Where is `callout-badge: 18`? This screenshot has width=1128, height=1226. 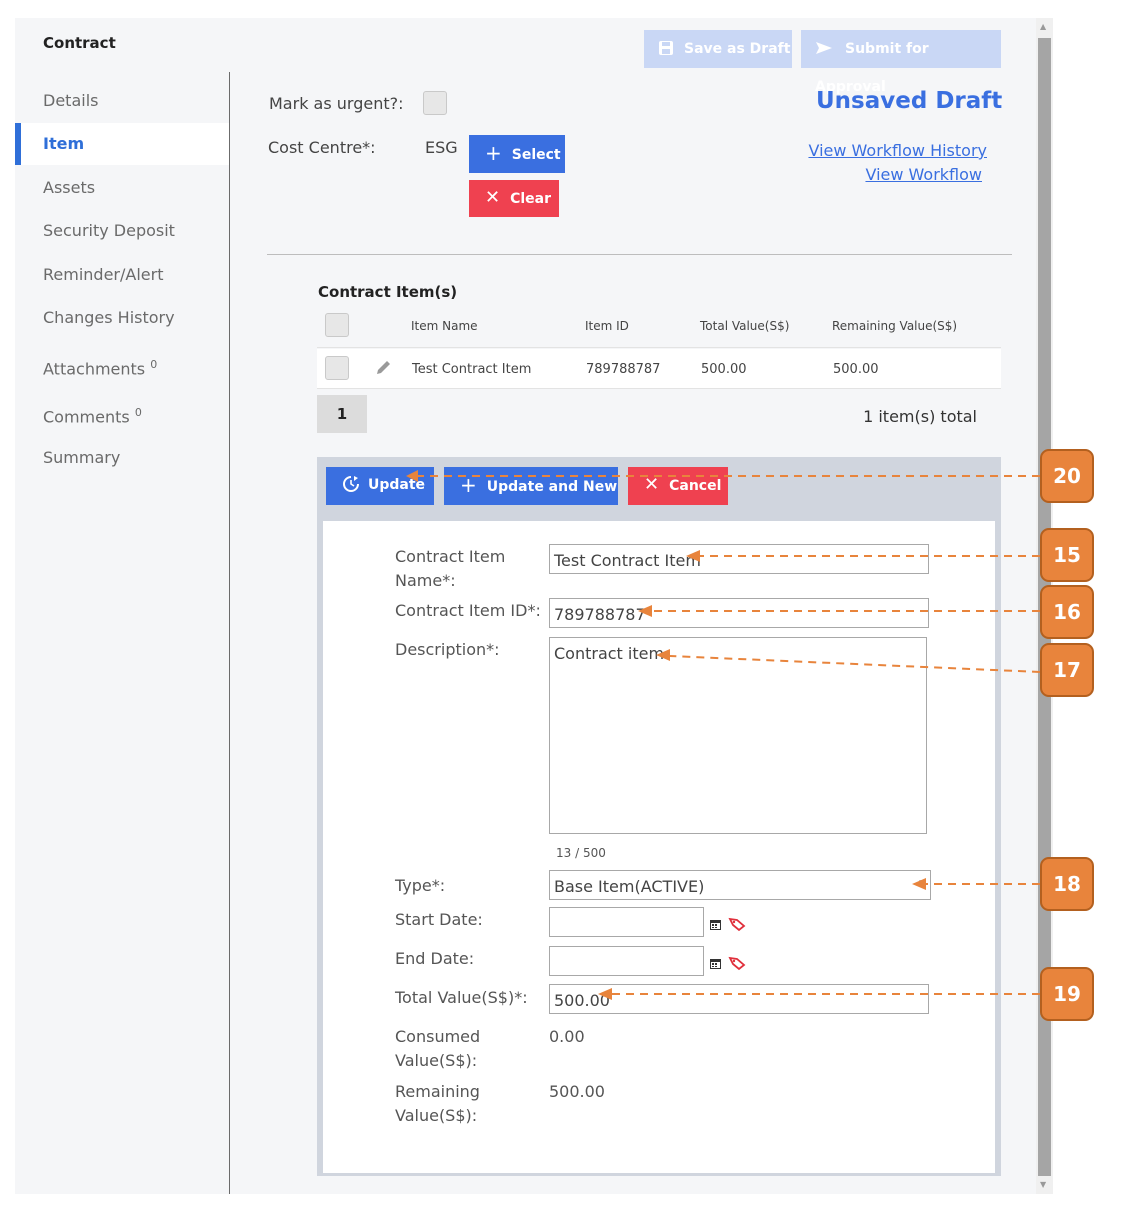 callout-badge: 18 is located at coordinates (1067, 884).